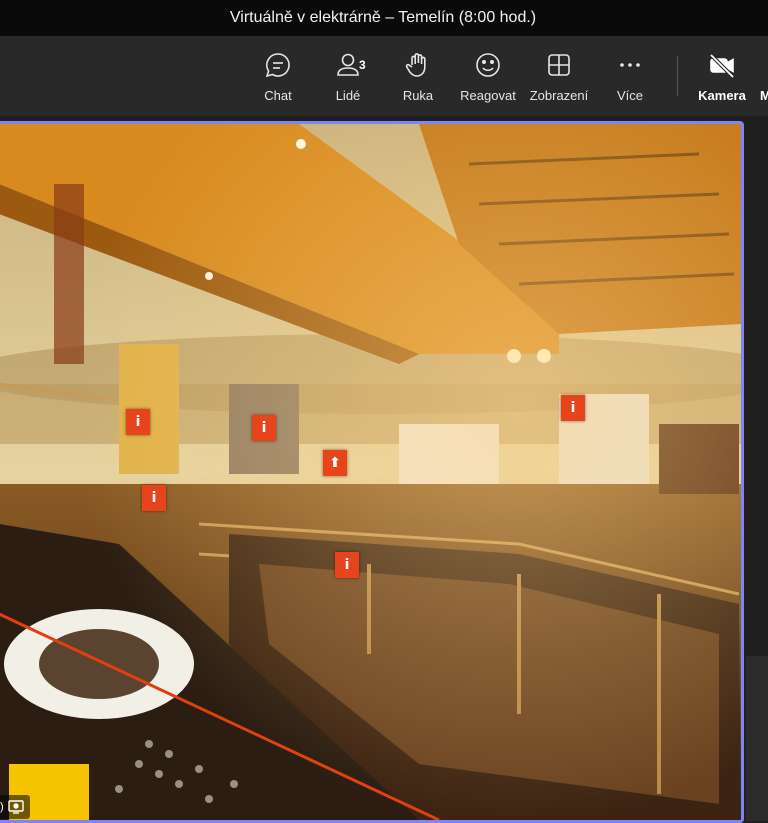 The image size is (768, 823). I want to click on people-count: 3, so click(362, 65).